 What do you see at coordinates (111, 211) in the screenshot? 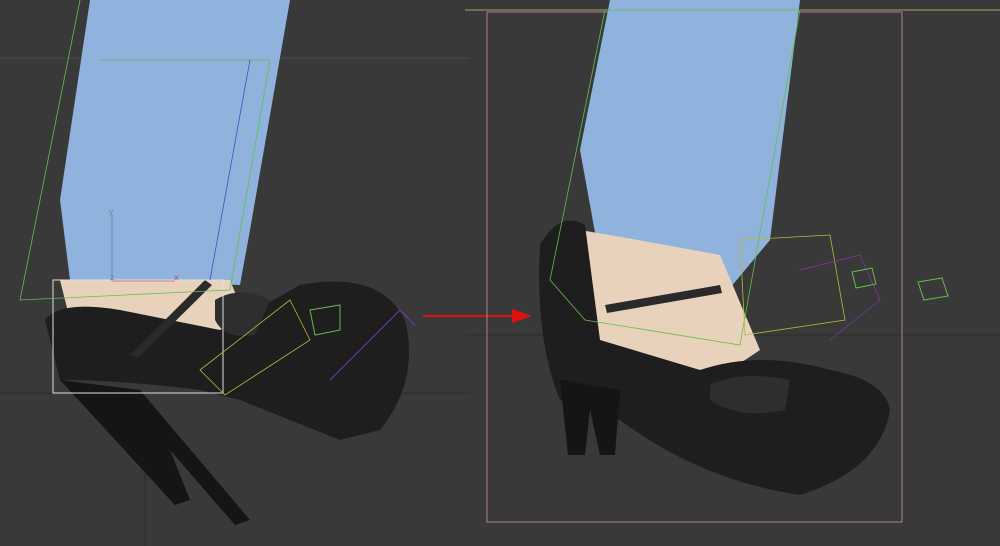
I see `gizmo-label-y: y` at bounding box center [111, 211].